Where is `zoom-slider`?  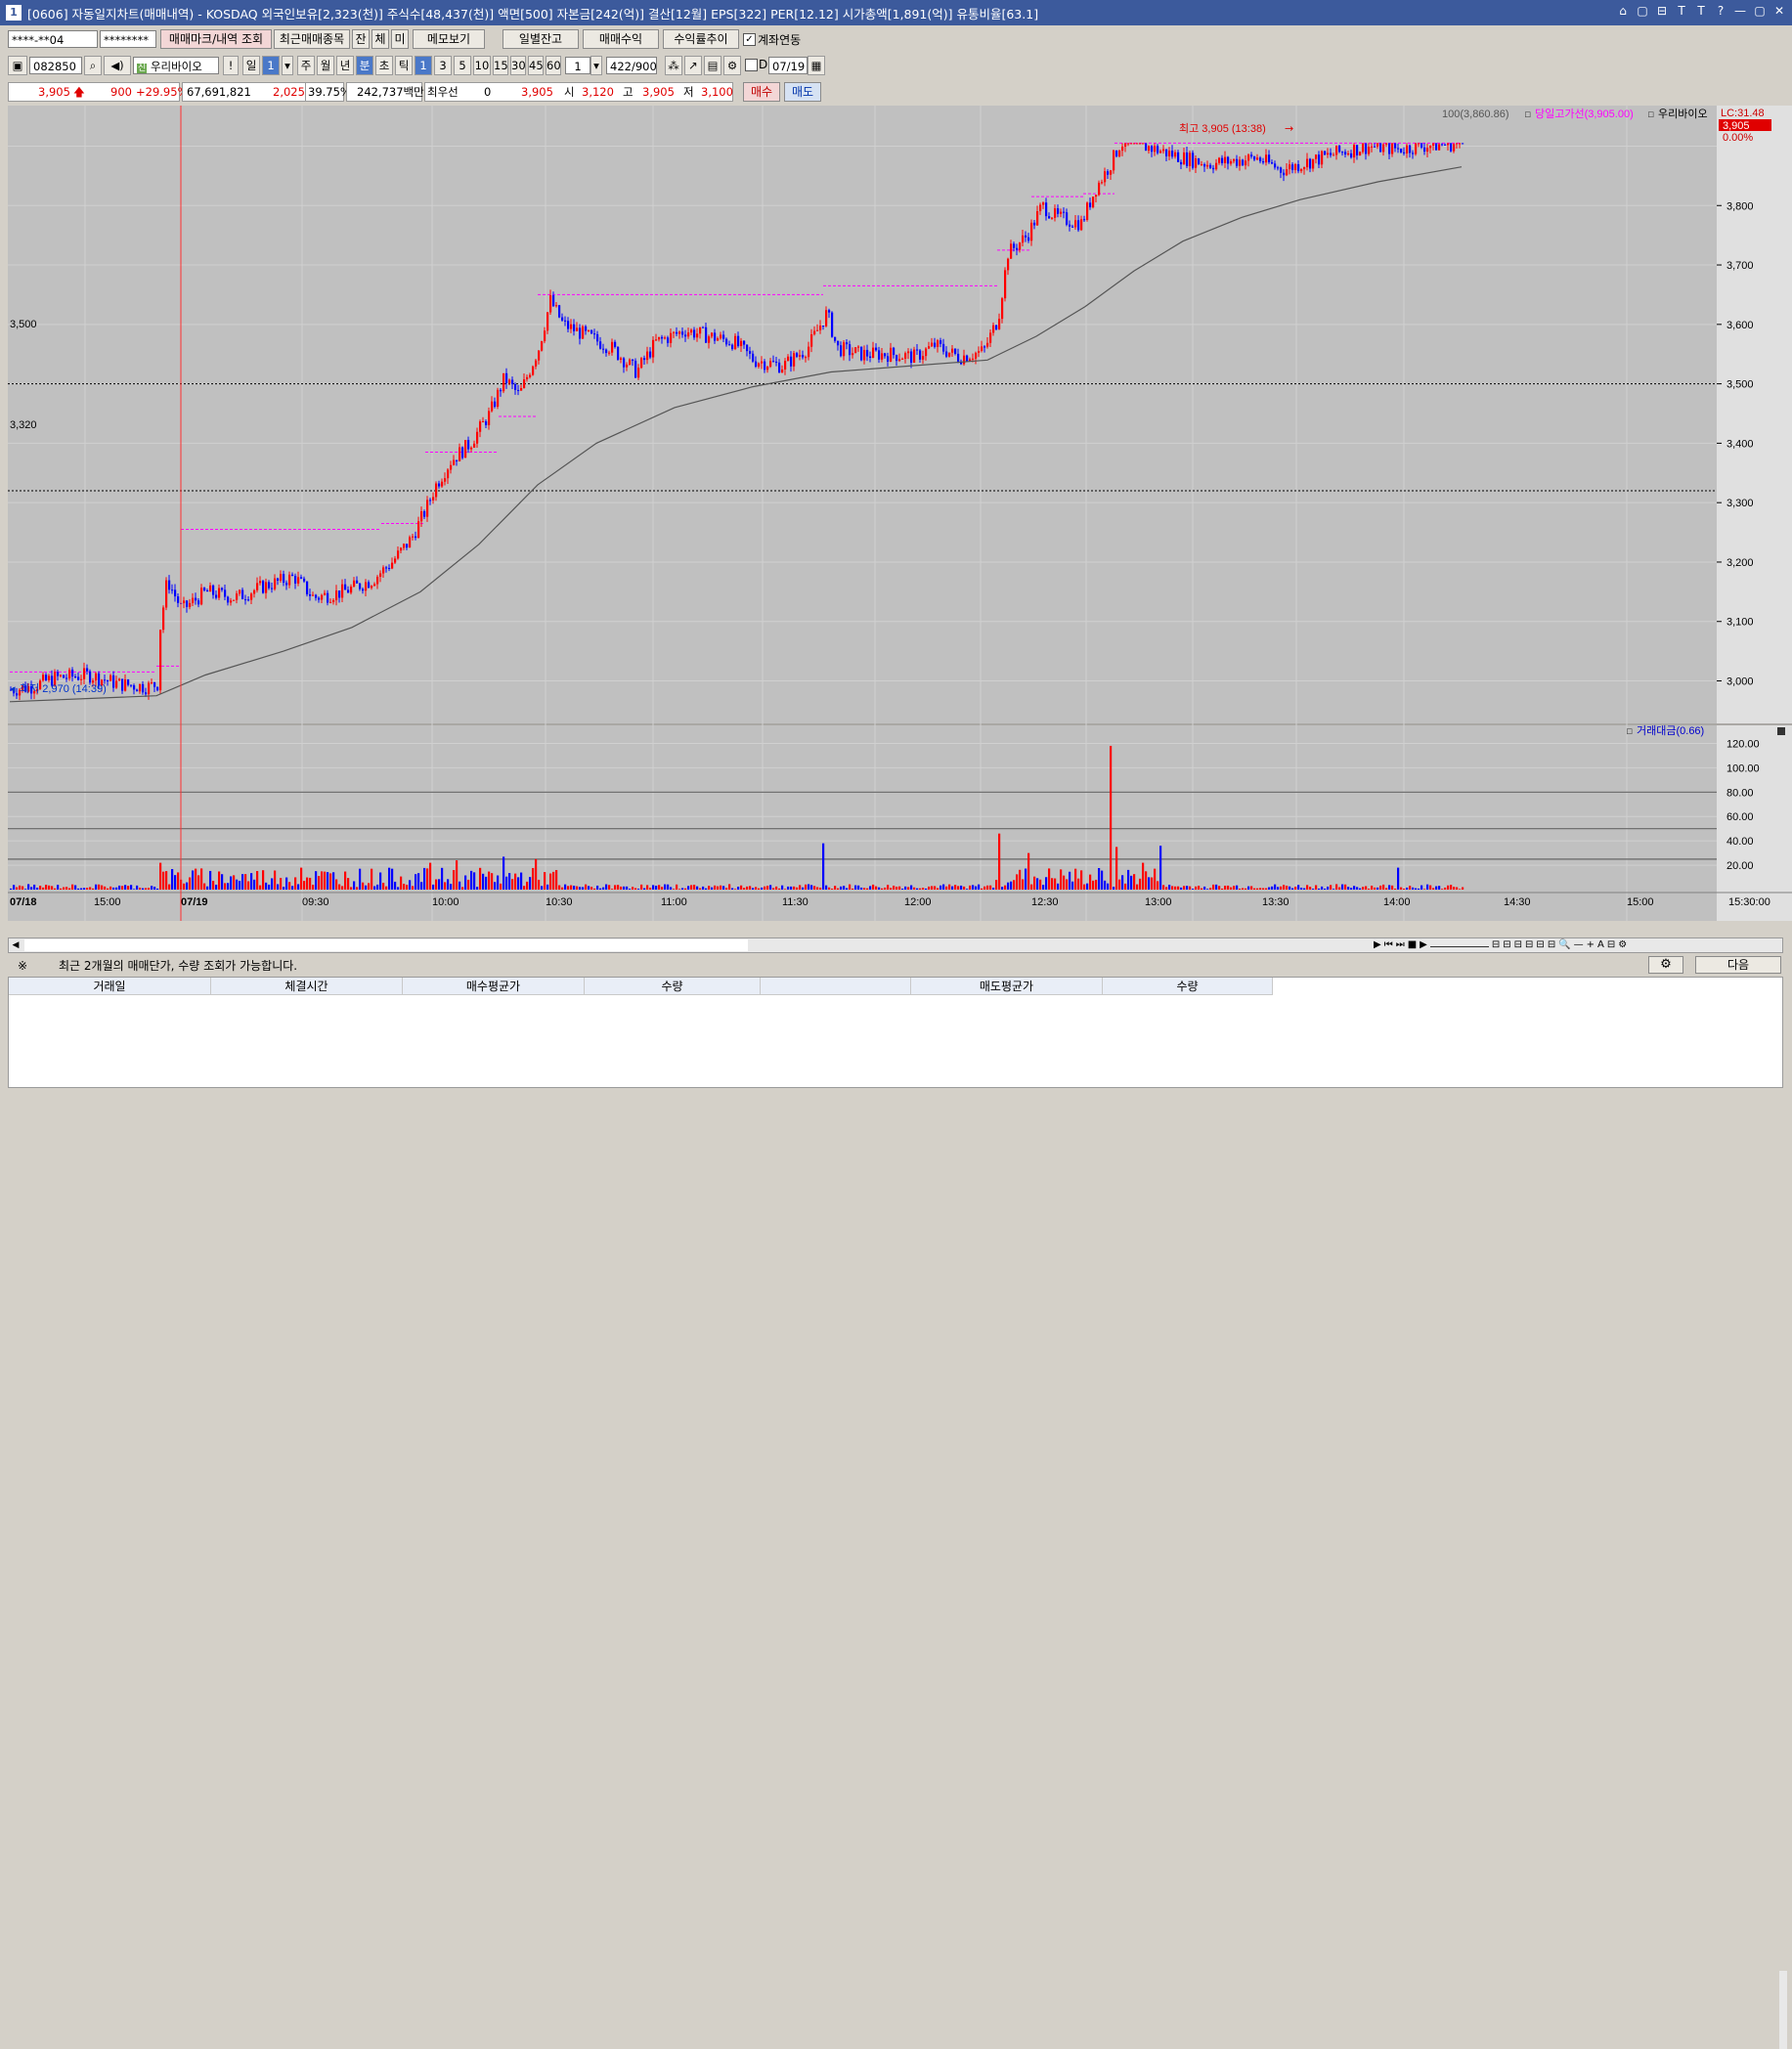 zoom-slider is located at coordinates (1459, 942).